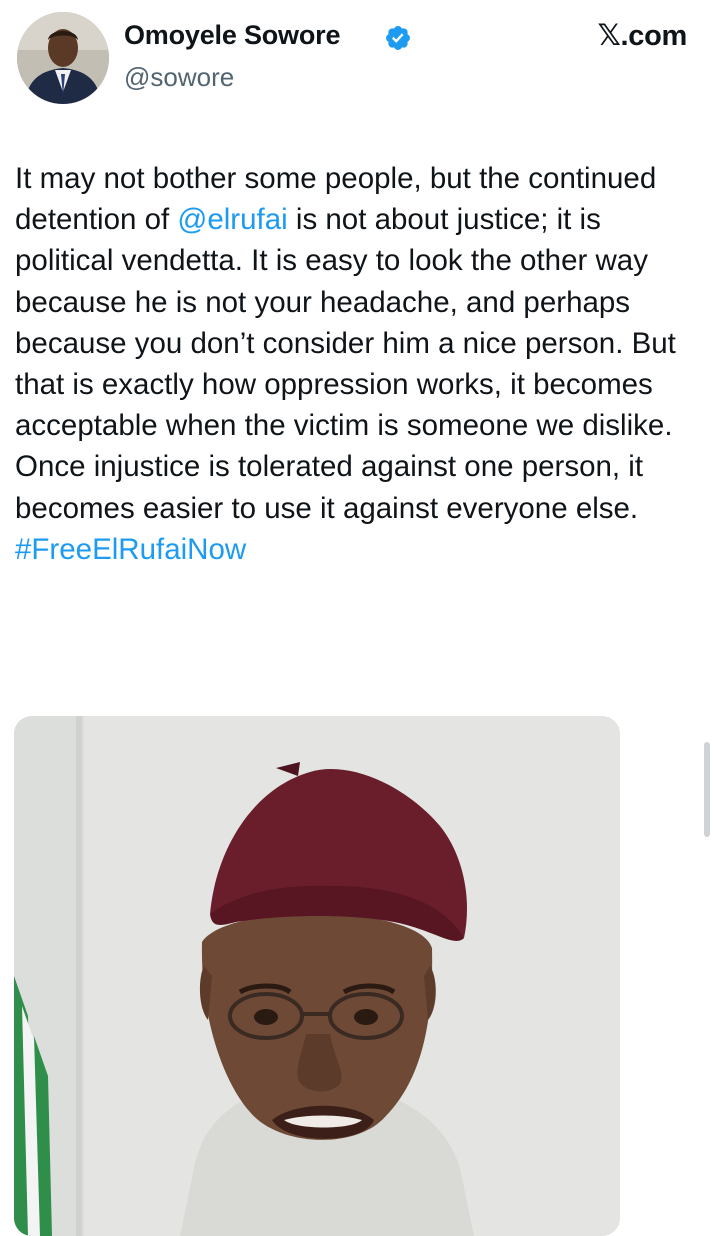 Image resolution: width=713 pixels, height=1236 pixels. What do you see at coordinates (232, 219) in the screenshot?
I see `mention-link: @elrufai` at bounding box center [232, 219].